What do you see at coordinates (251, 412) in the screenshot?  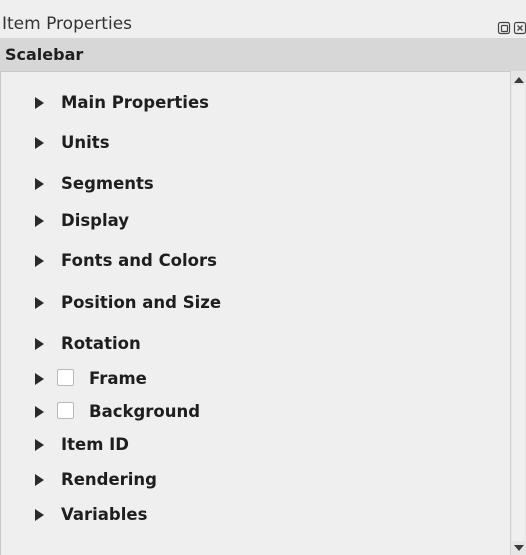 I see `group-background: Background` at bounding box center [251, 412].